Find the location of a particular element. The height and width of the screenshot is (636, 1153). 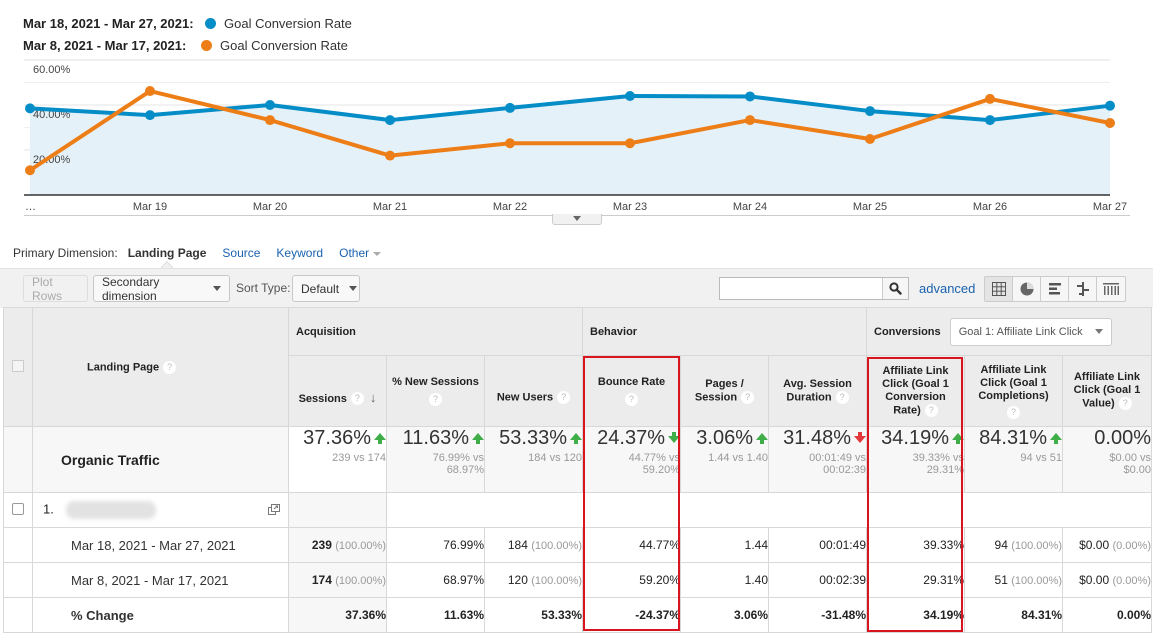

total-cell: 31.48% 00:01:49 vs 00:02:39 is located at coordinates (817, 459).